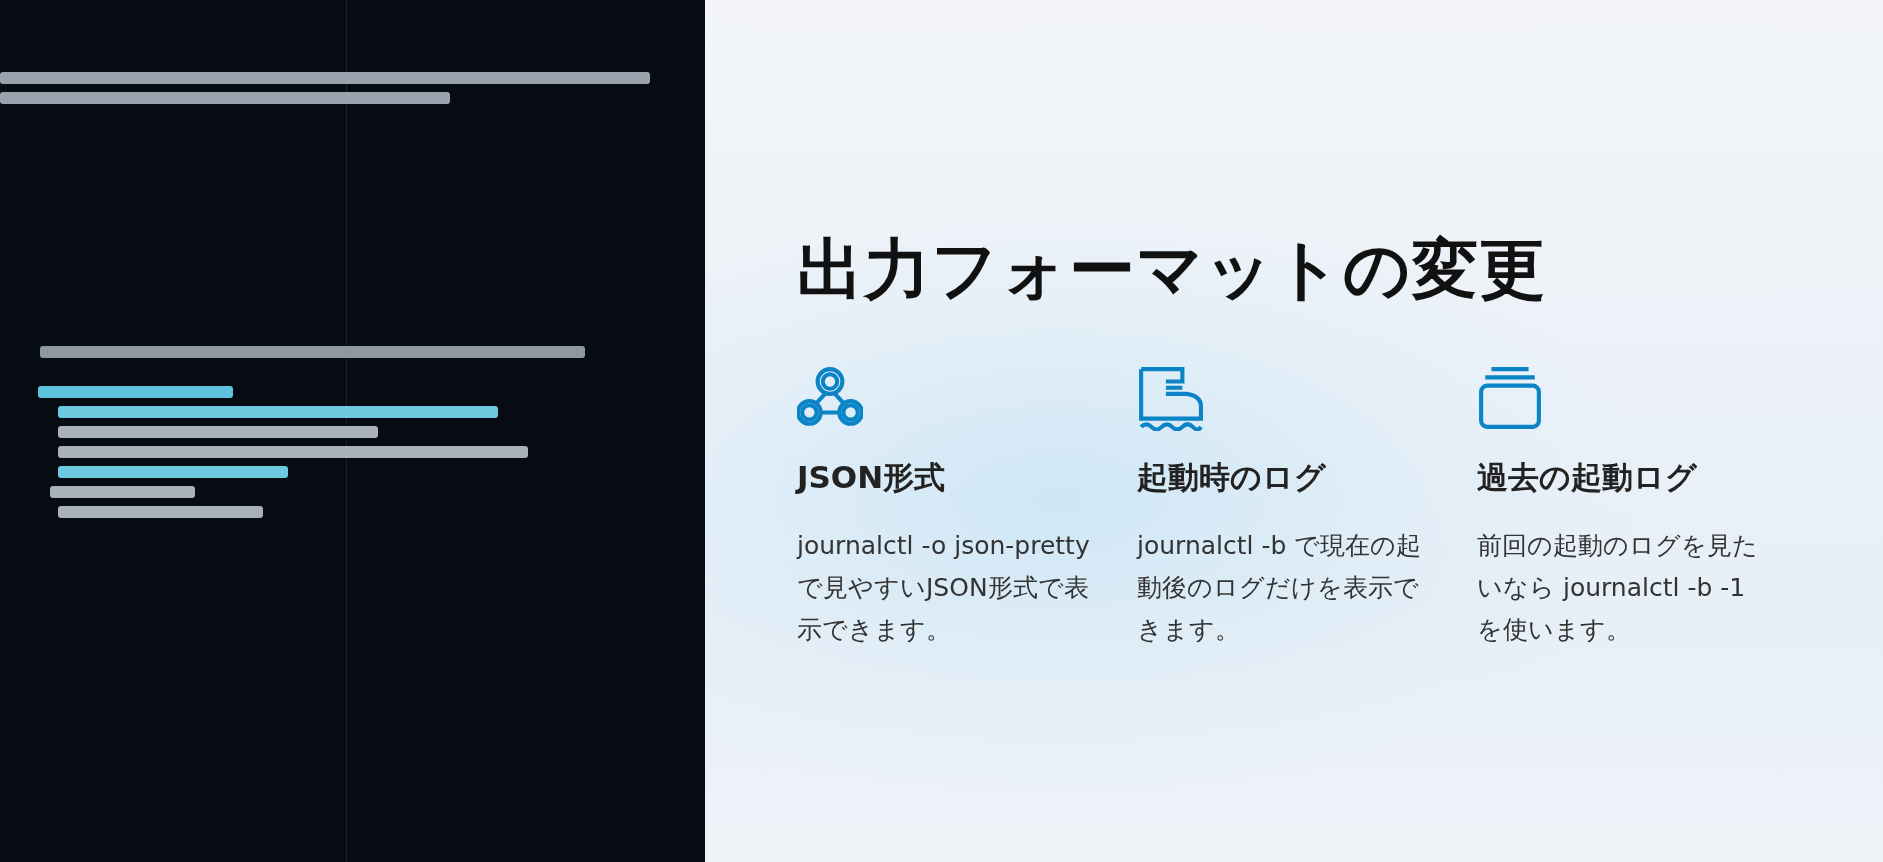  Describe the element at coordinates (1280, 588) in the screenshot. I see `feature-description: journalctl -b で現在の起動後のログだけを表示できます。` at that location.